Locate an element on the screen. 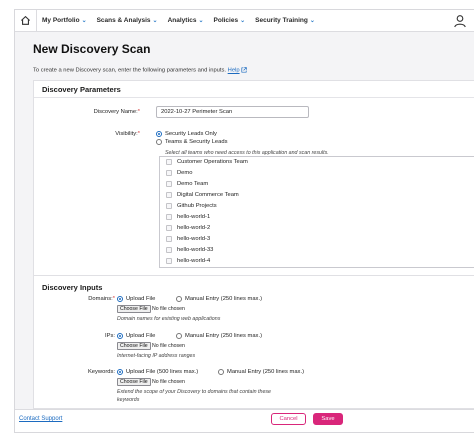 Image resolution: width=474 pixels, height=439 pixels. keywords-hint-continued: keywords is located at coordinates (128, 400).